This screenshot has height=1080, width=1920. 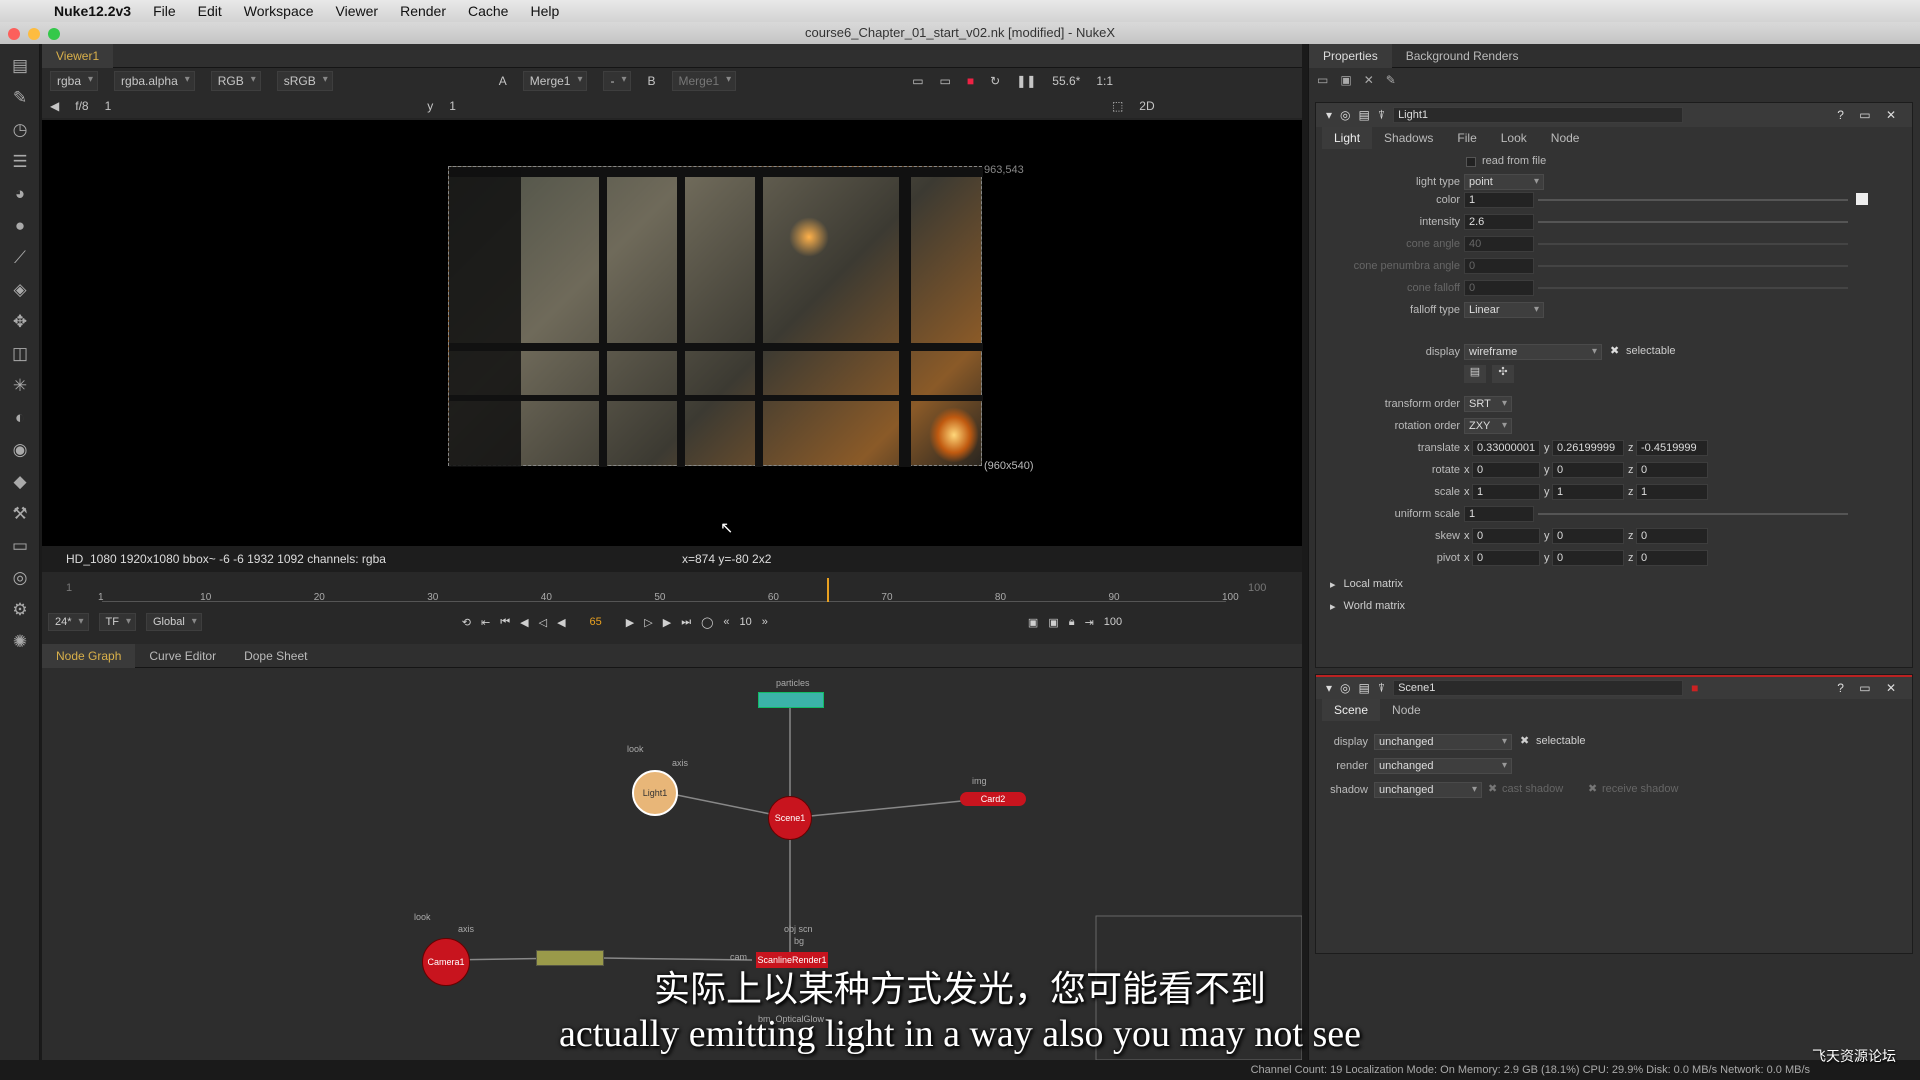 I want to click on rotation-order-dropdown: ZXY, so click(x=1488, y=426).